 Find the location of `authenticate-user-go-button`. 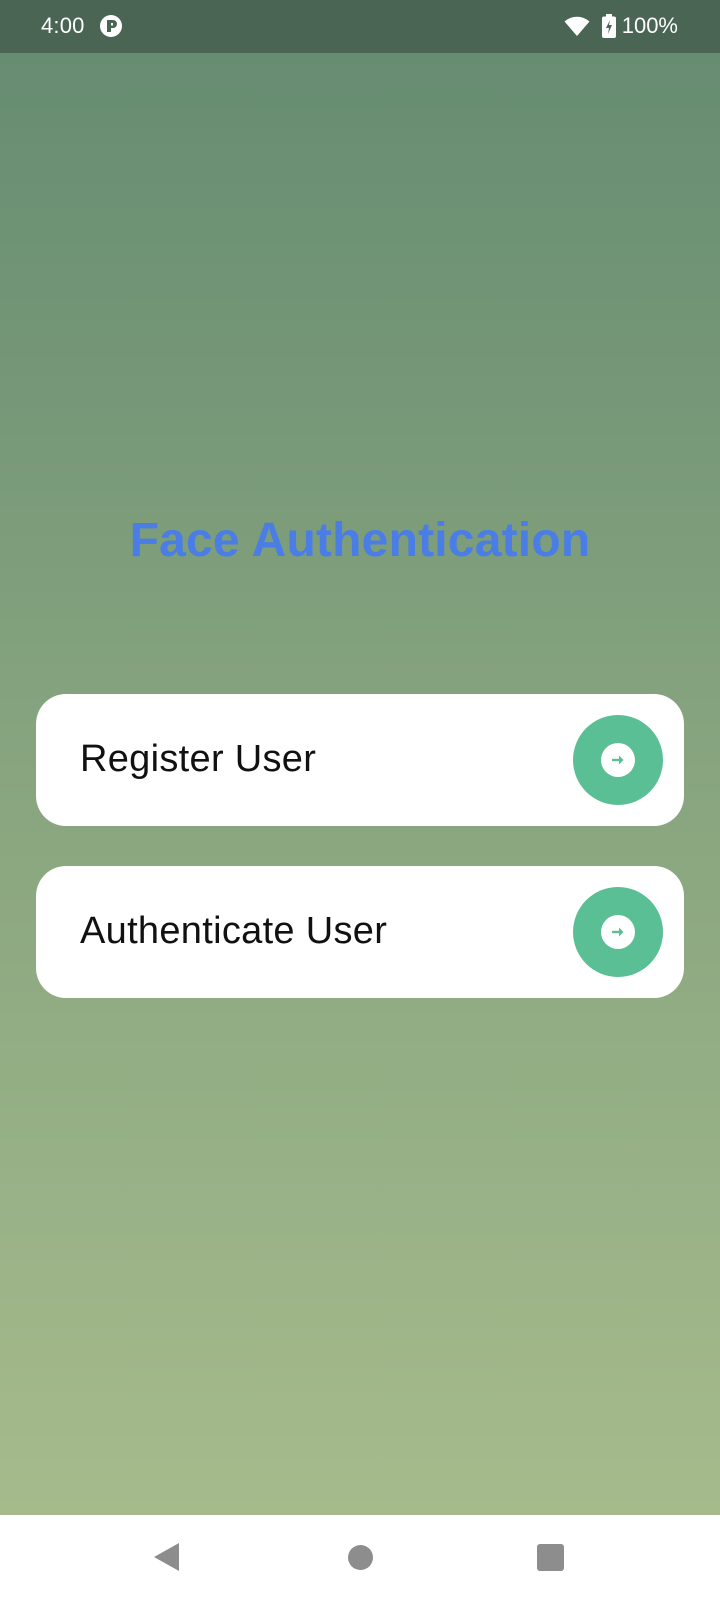

authenticate-user-go-button is located at coordinates (618, 932).